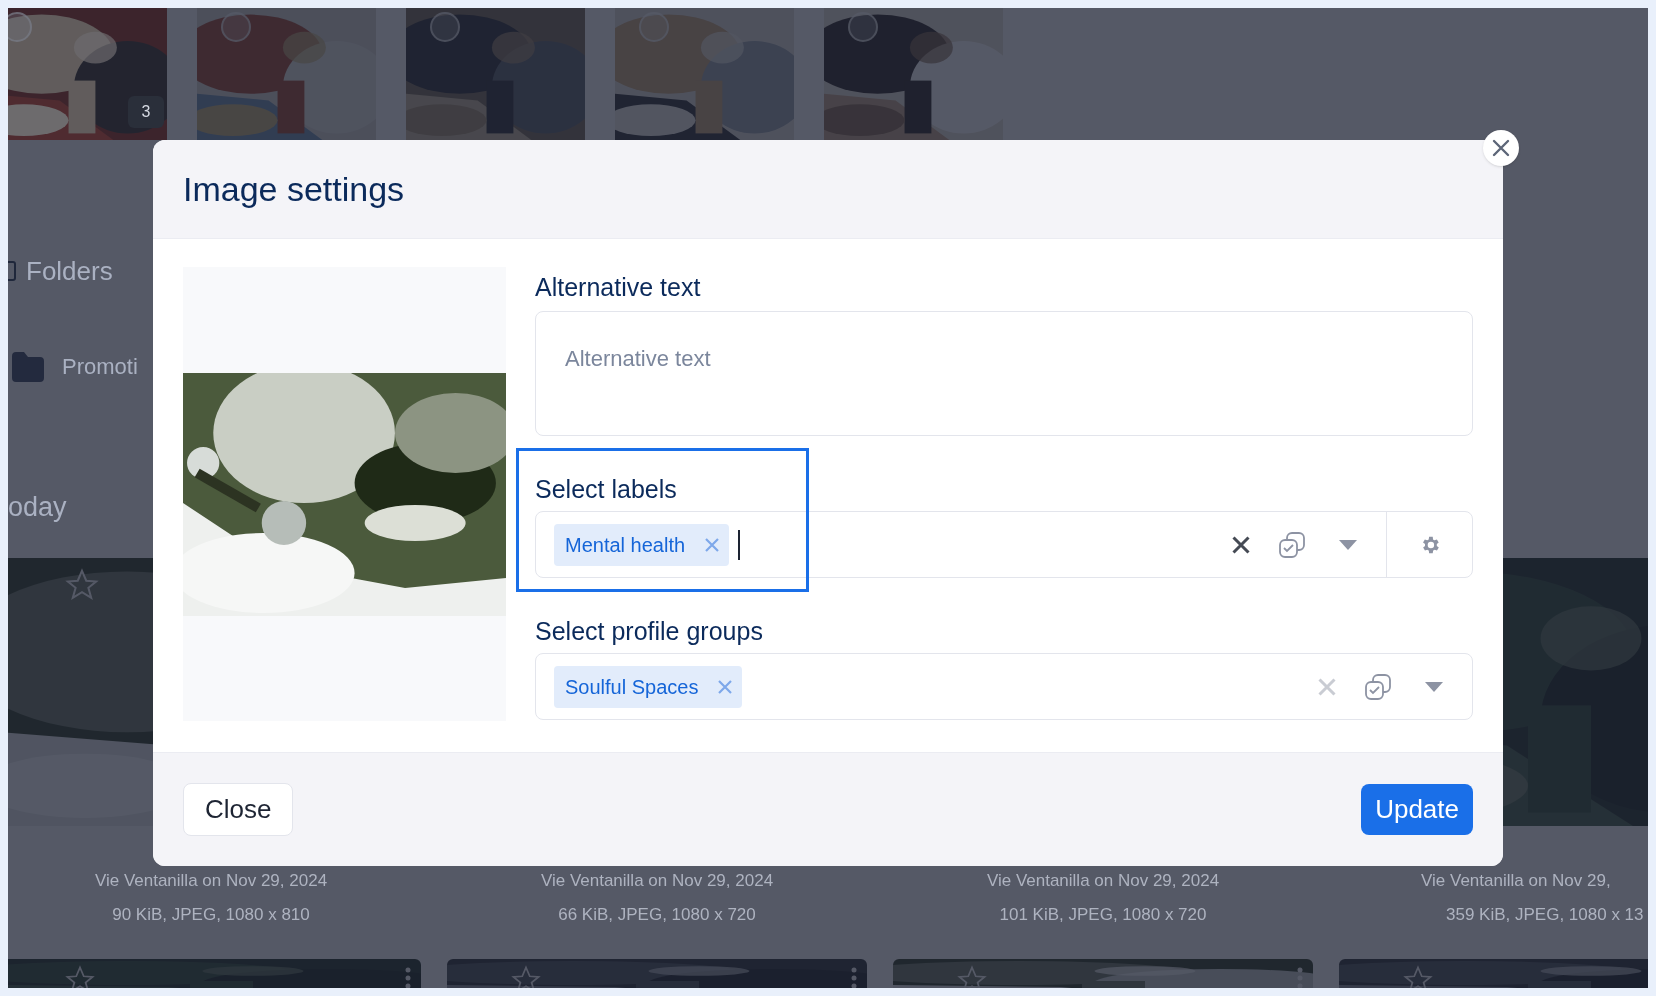  What do you see at coordinates (657, 915) in the screenshot?
I see `image-meta: 66 KiB, JPEG, 1080 x 720` at bounding box center [657, 915].